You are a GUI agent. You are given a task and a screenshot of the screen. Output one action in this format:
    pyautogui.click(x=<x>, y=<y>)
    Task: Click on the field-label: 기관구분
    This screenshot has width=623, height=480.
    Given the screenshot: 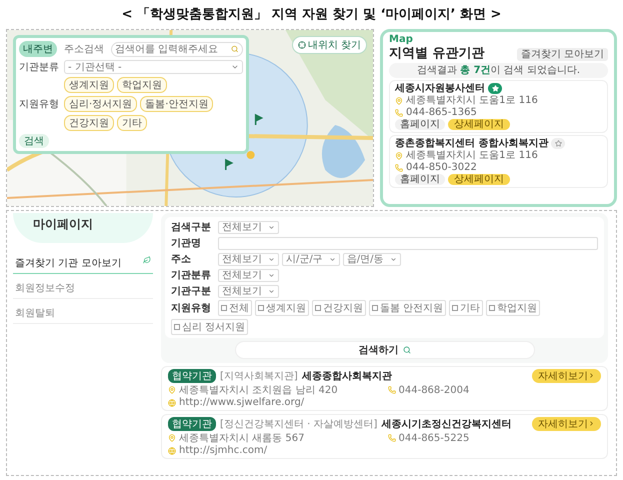 What is the action you would take?
    pyautogui.click(x=191, y=291)
    